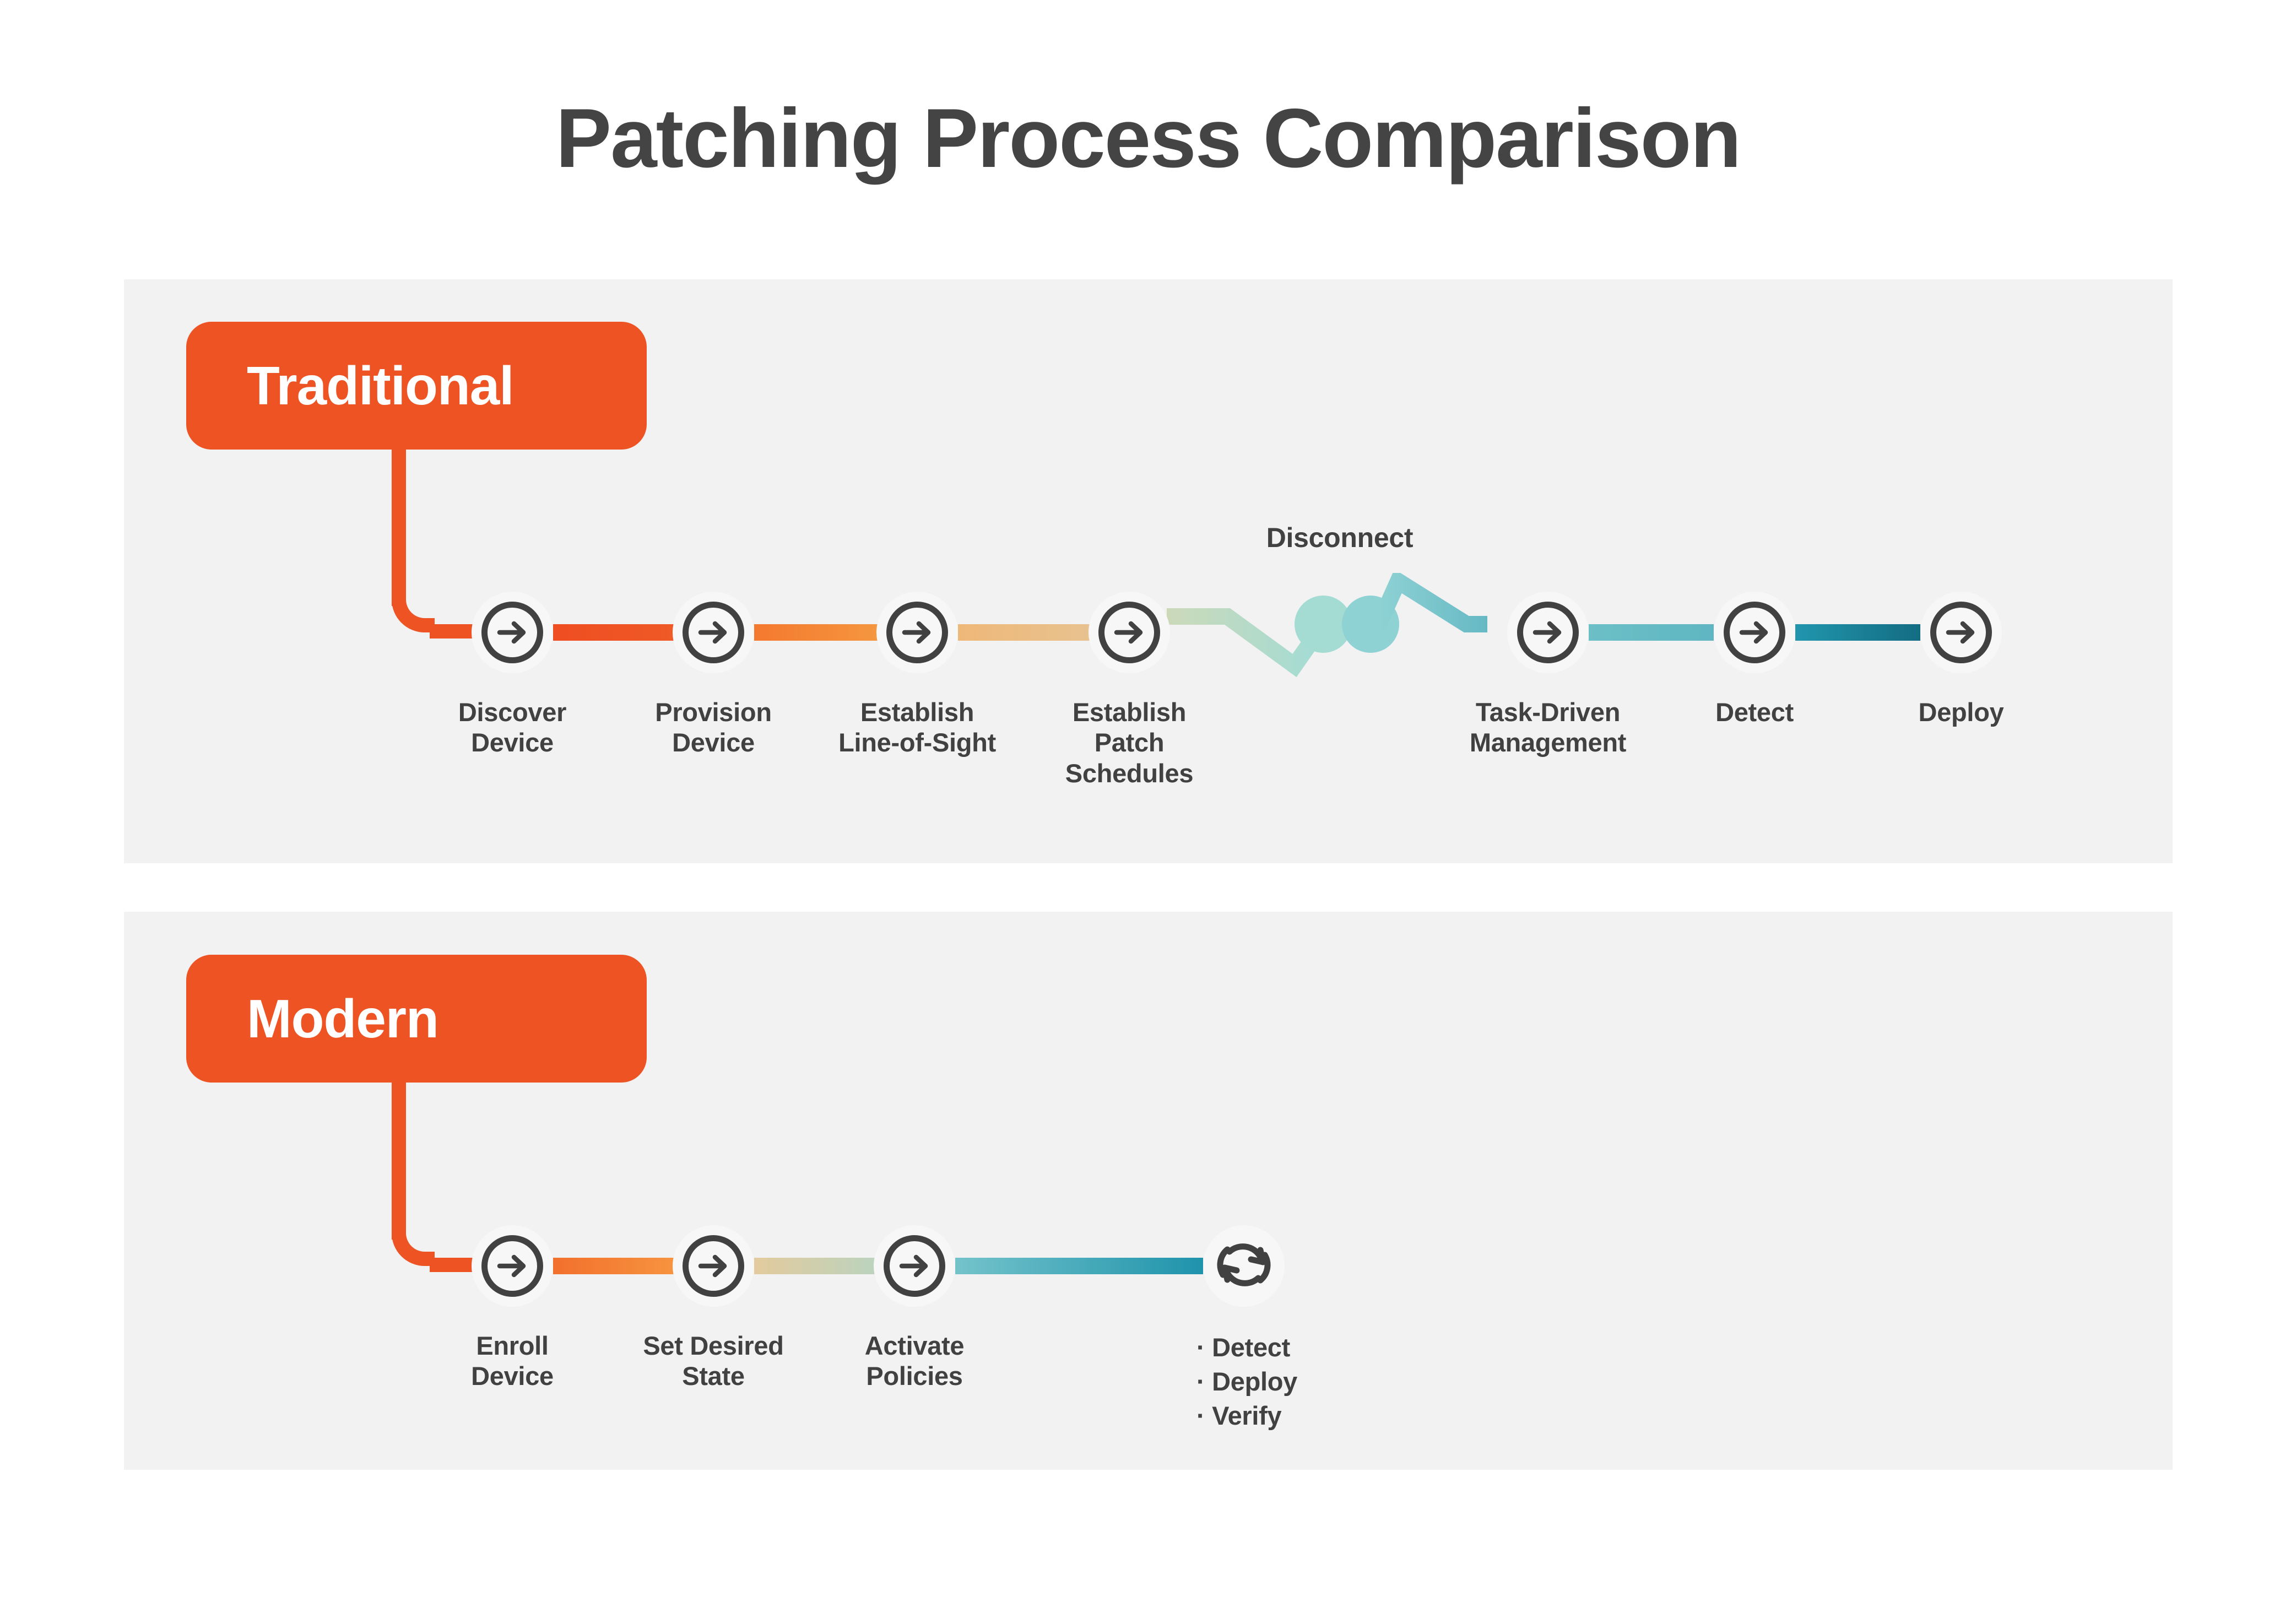 This screenshot has height=1607, width=2296. I want to click on badge-modern: Modern, so click(416, 1019).